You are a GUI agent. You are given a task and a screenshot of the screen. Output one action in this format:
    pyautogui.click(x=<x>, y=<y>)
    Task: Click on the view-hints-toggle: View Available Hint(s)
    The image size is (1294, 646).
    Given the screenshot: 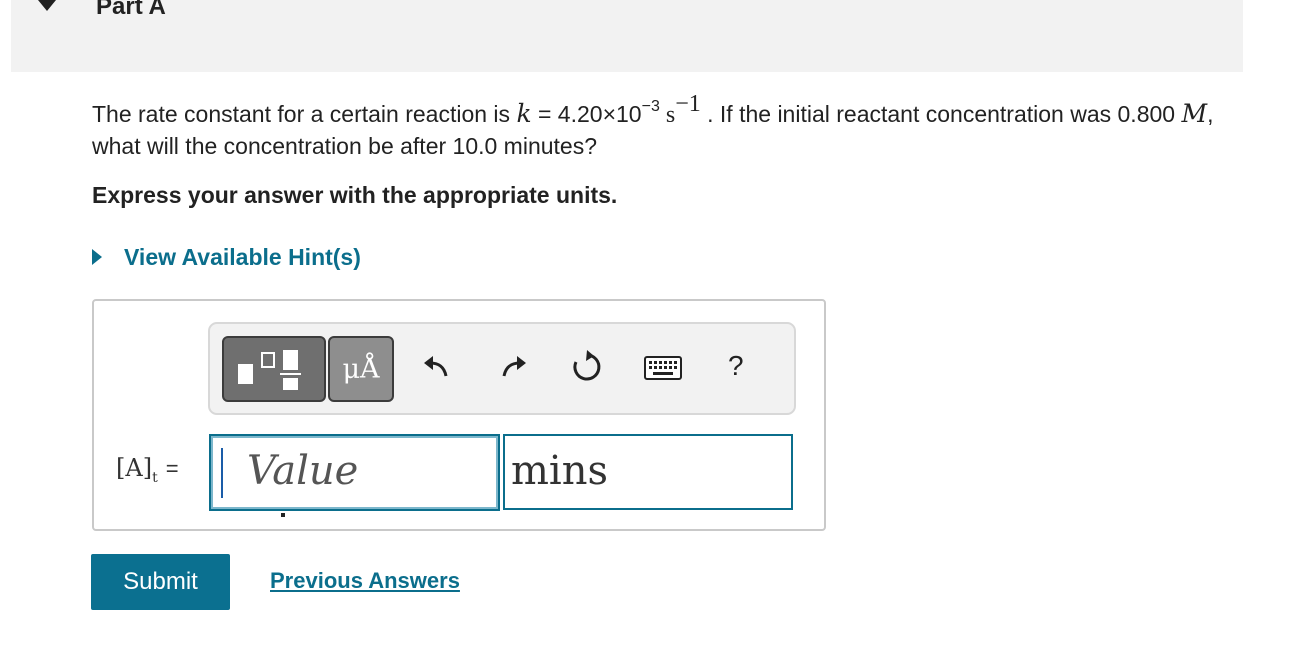 What is the action you would take?
    pyautogui.click(x=226, y=257)
    